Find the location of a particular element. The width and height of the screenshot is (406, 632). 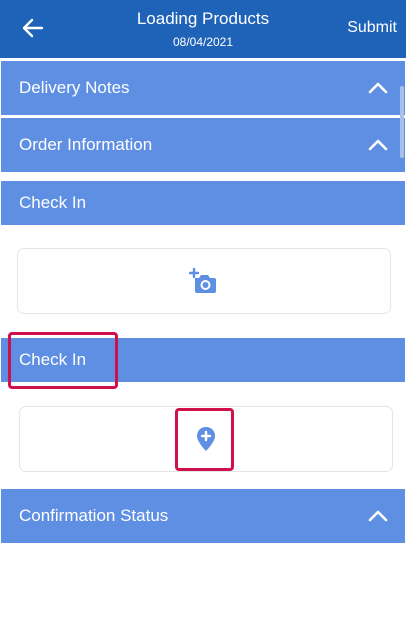

section-delivery-notes-label: Delivery Notes is located at coordinates (74, 87).